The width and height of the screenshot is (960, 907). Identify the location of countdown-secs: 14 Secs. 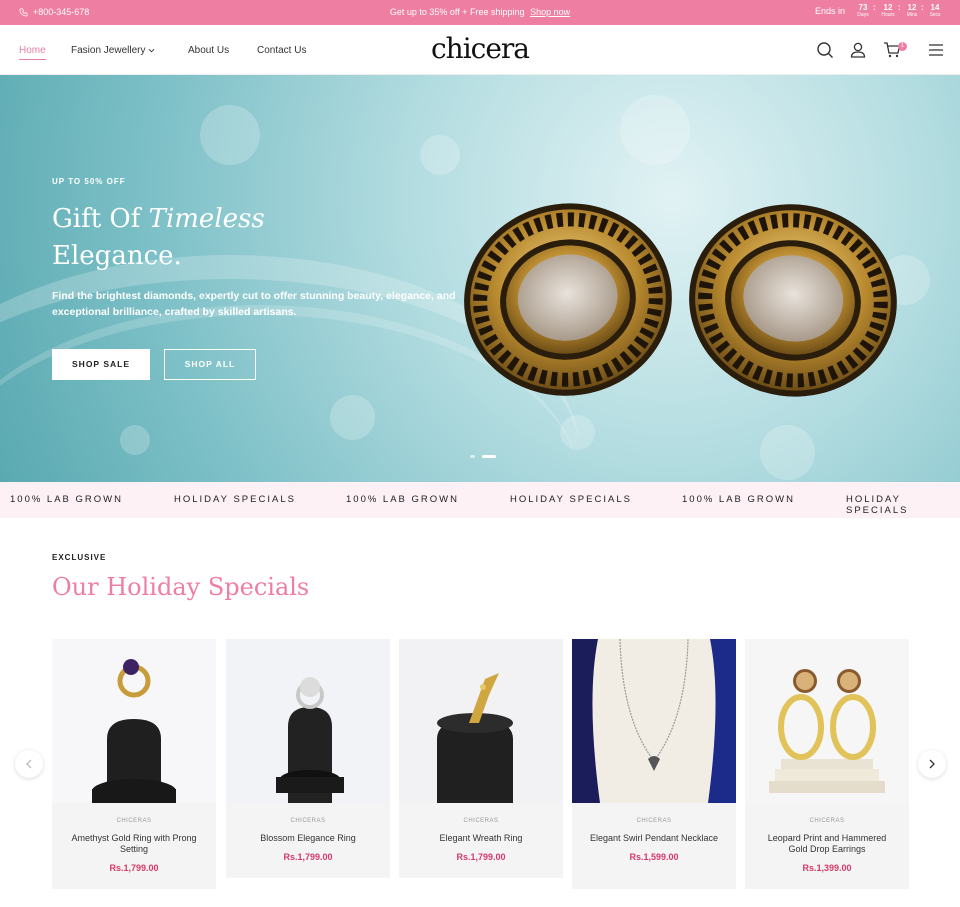
(935, 10).